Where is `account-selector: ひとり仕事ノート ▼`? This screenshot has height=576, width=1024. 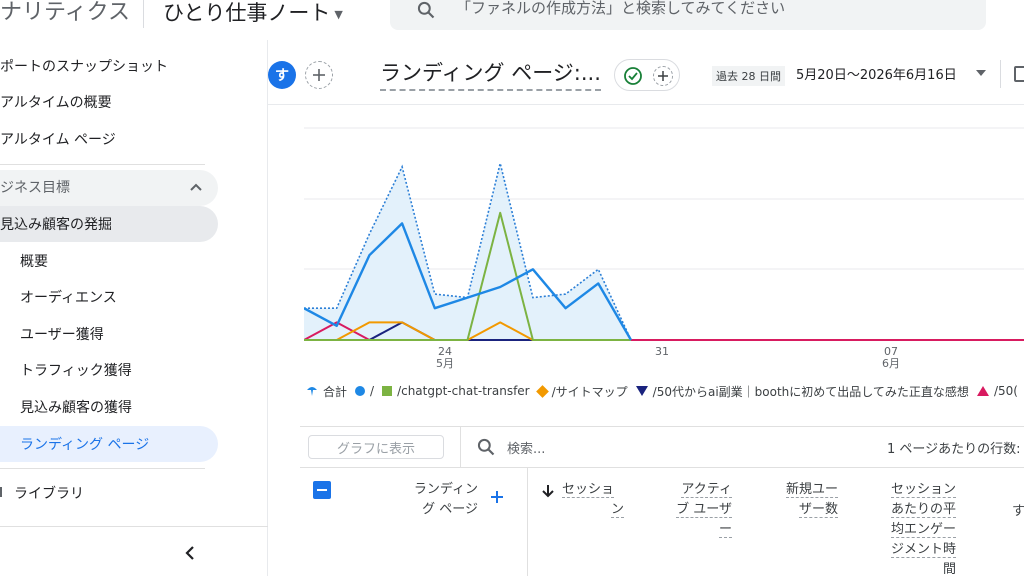 account-selector: ひとり仕事ノート ▼ is located at coordinates (253, 13).